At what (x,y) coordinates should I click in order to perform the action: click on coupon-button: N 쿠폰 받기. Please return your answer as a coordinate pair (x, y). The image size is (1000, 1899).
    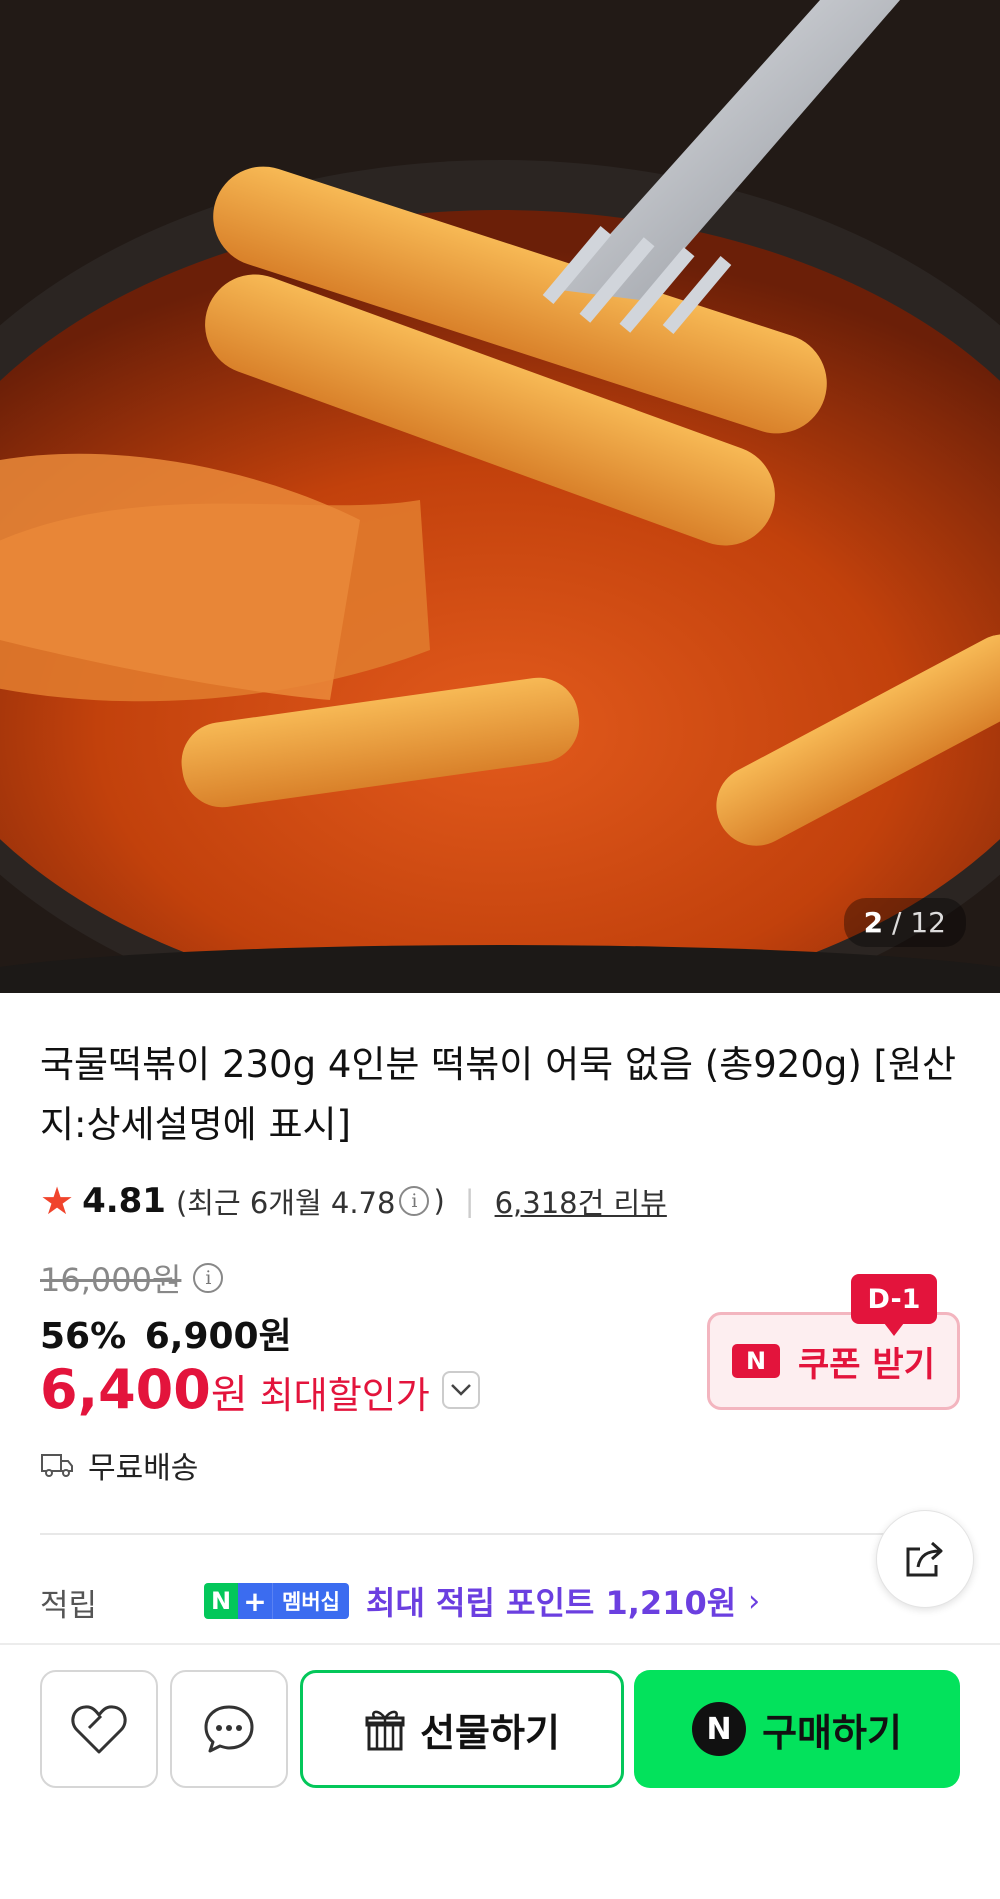
    Looking at the image, I should click on (833, 1361).